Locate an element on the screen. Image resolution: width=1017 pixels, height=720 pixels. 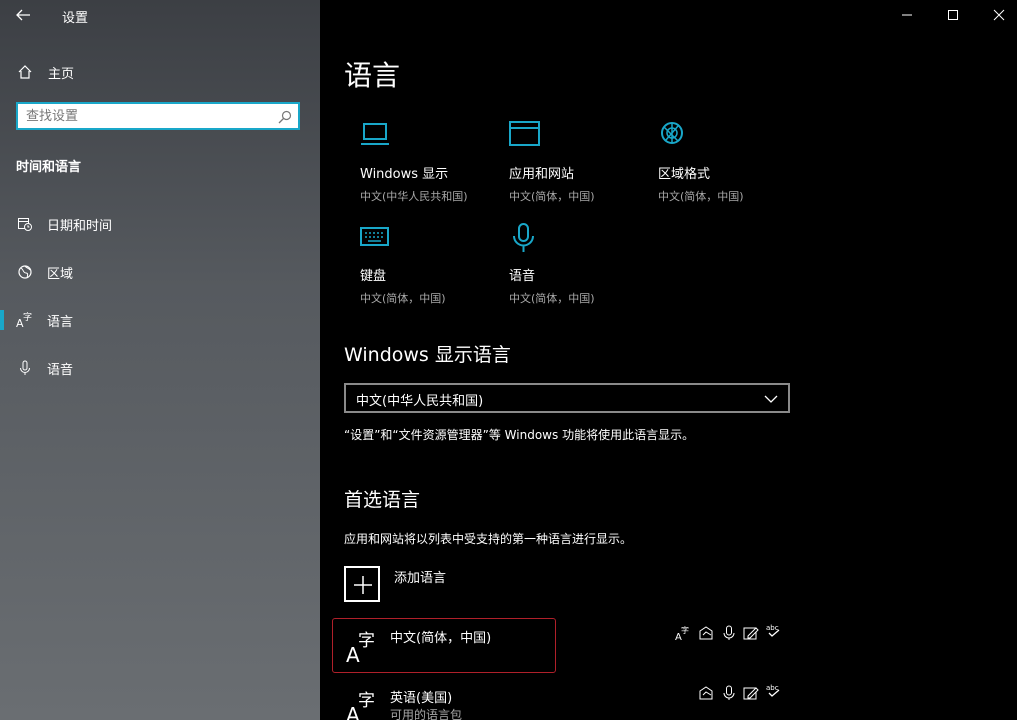
minimize-button is located at coordinates (907, 15).